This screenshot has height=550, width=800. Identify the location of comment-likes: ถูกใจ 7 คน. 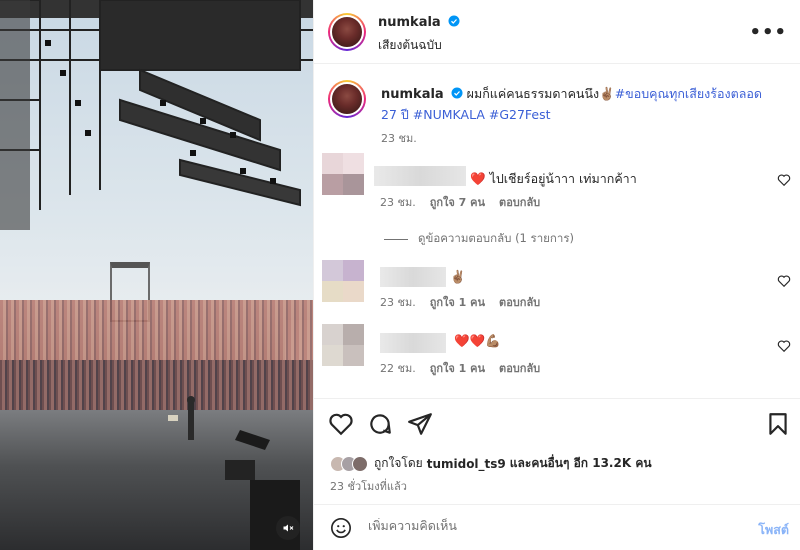
(457, 202).